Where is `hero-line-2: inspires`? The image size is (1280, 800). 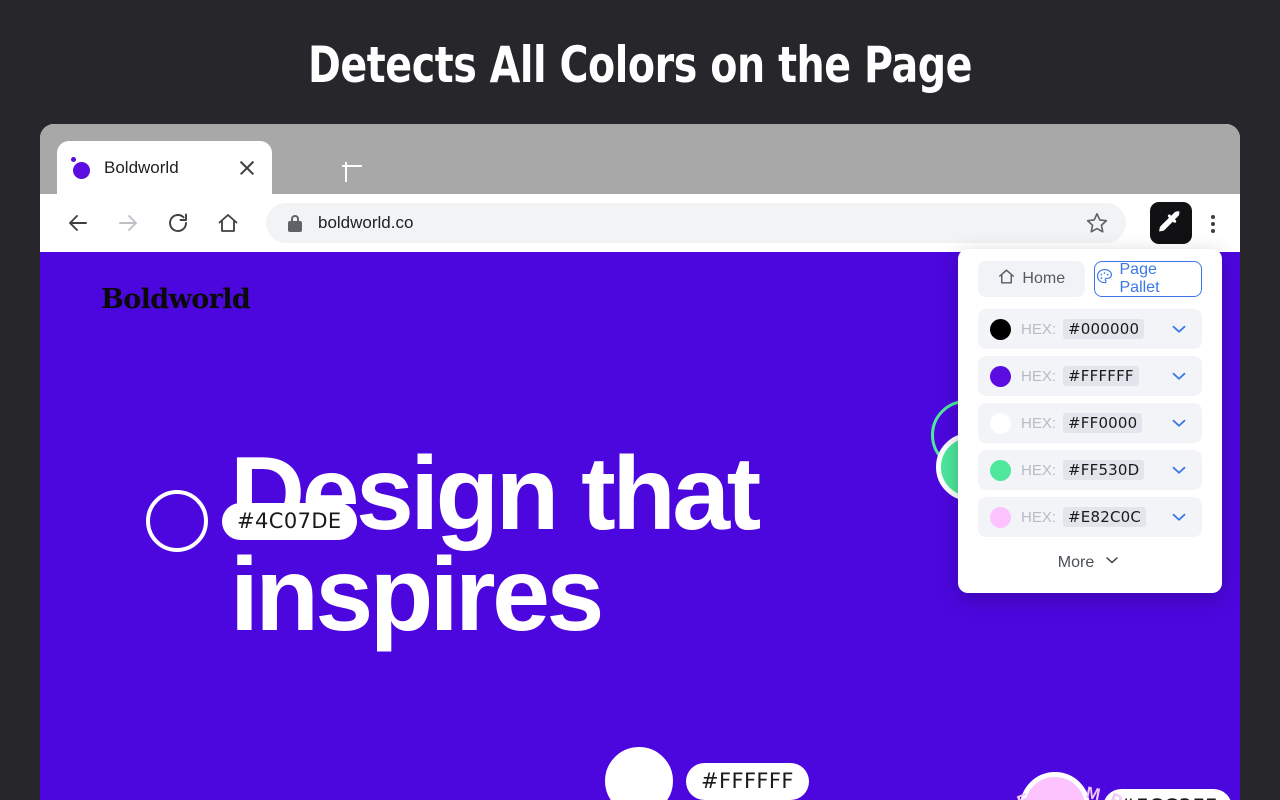 hero-line-2: inspires is located at coordinates (417, 594).